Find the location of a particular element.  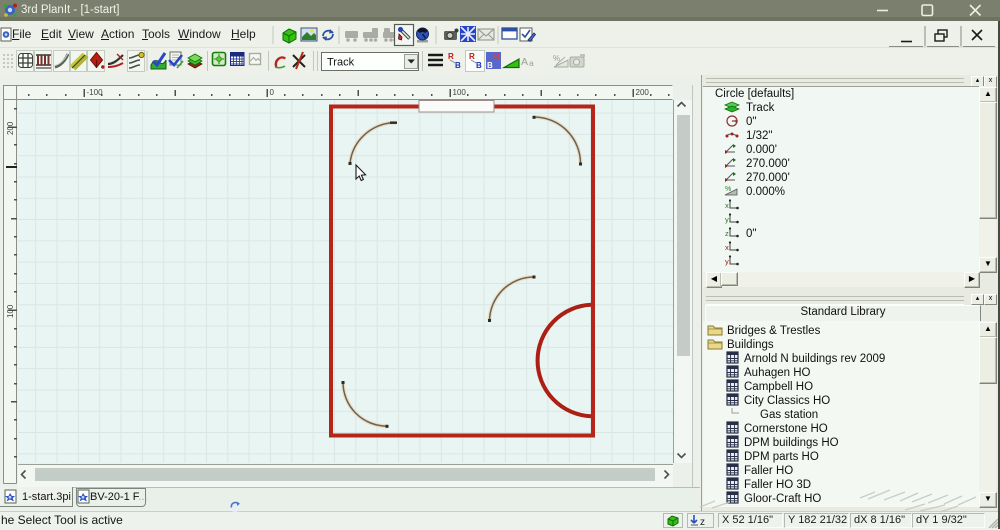

svg-text: a is located at coordinates (531, 63).